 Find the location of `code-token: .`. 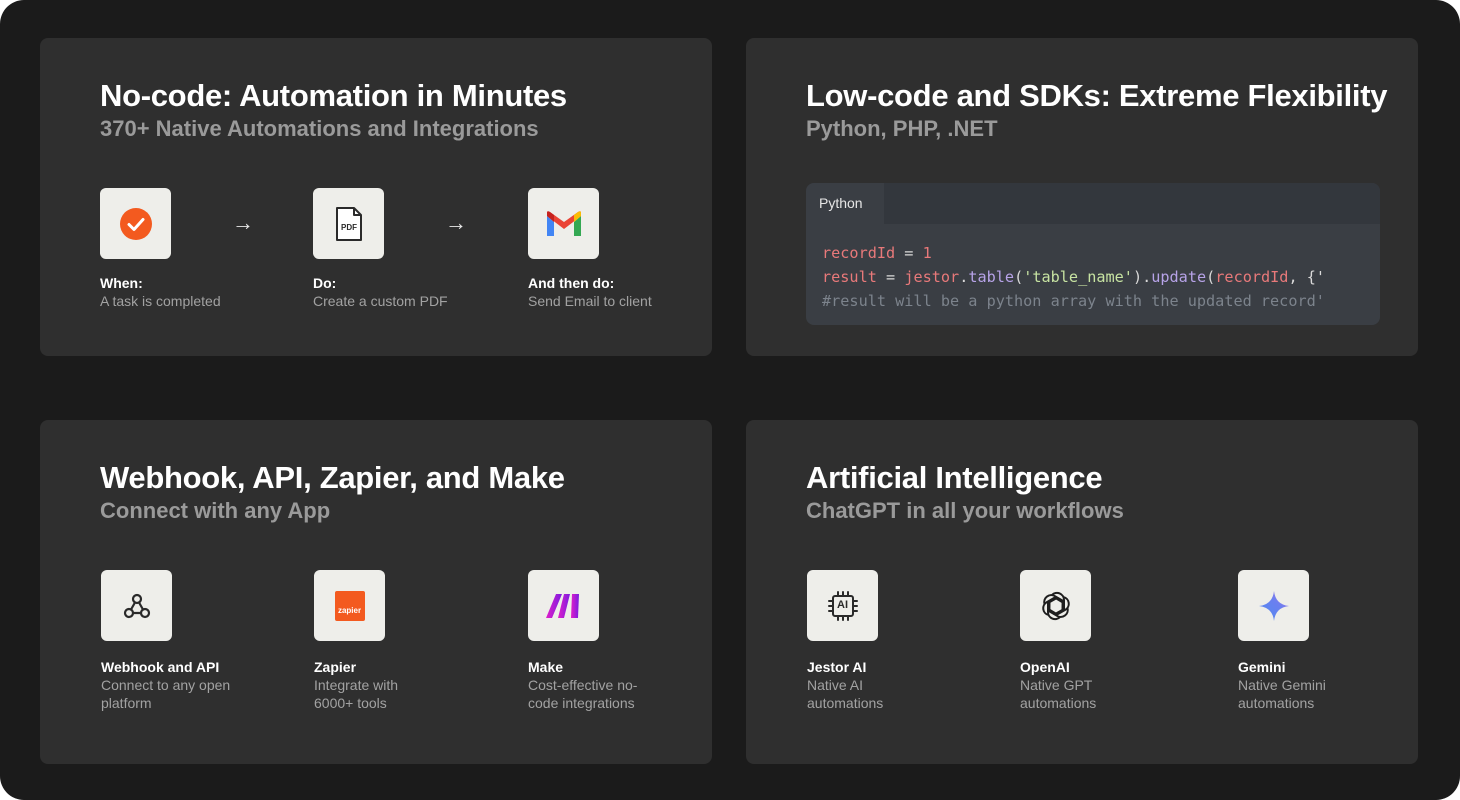

code-token: . is located at coordinates (964, 277).